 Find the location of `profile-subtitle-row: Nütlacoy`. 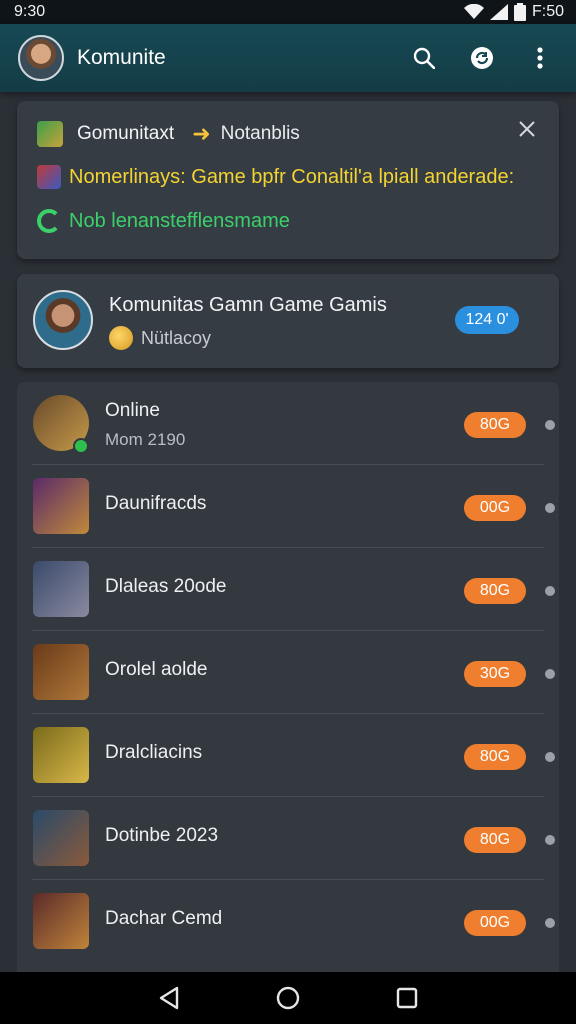

profile-subtitle-row: Nütlacoy is located at coordinates (160, 338).